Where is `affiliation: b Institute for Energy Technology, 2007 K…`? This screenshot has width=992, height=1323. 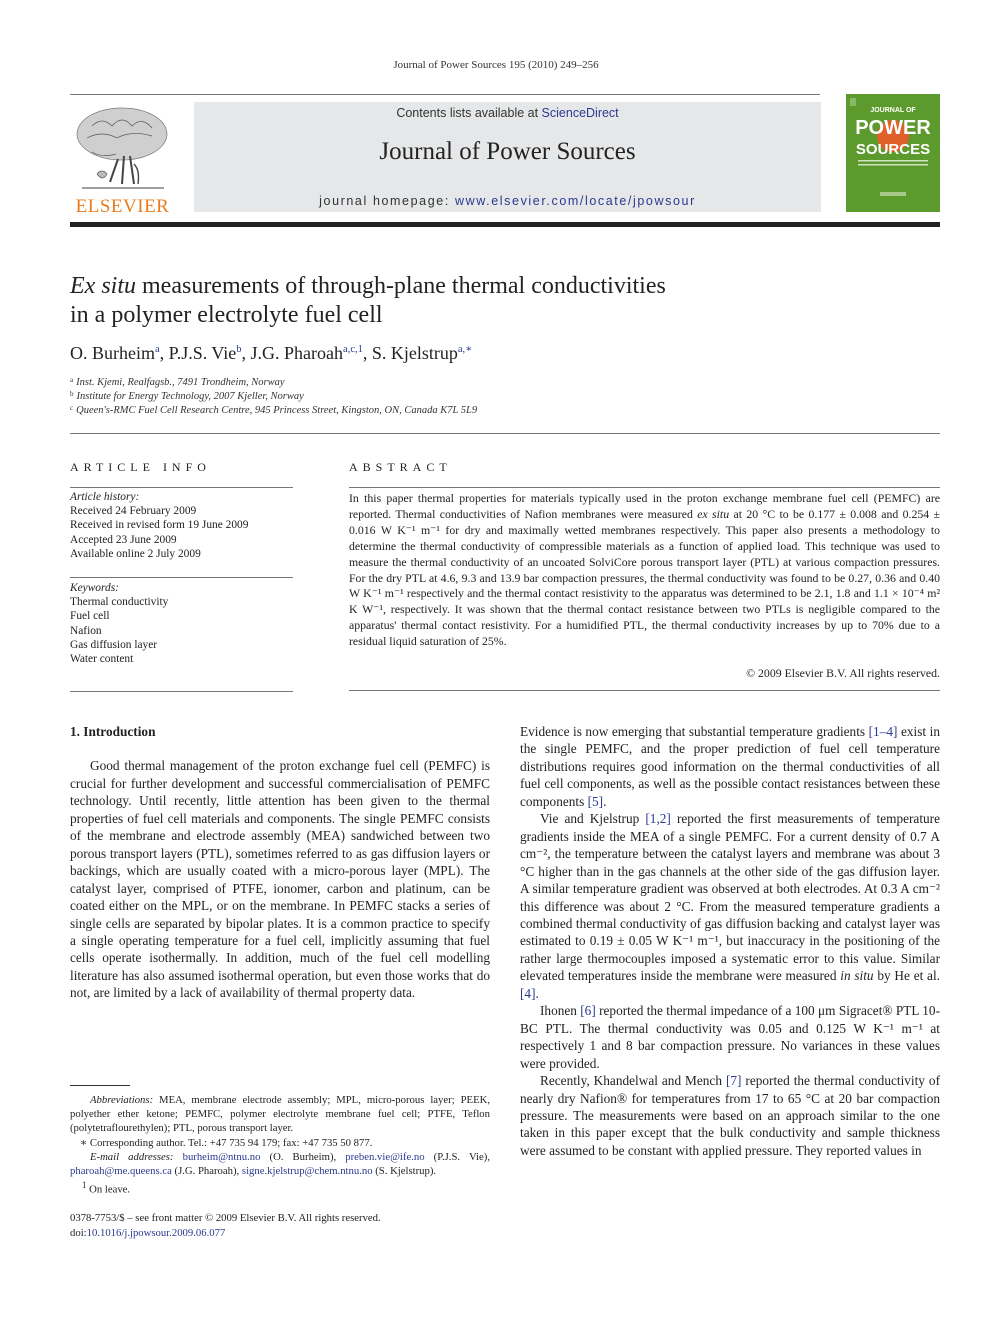 affiliation: b Institute for Energy Technology, 2007 K… is located at coordinates (187, 396).